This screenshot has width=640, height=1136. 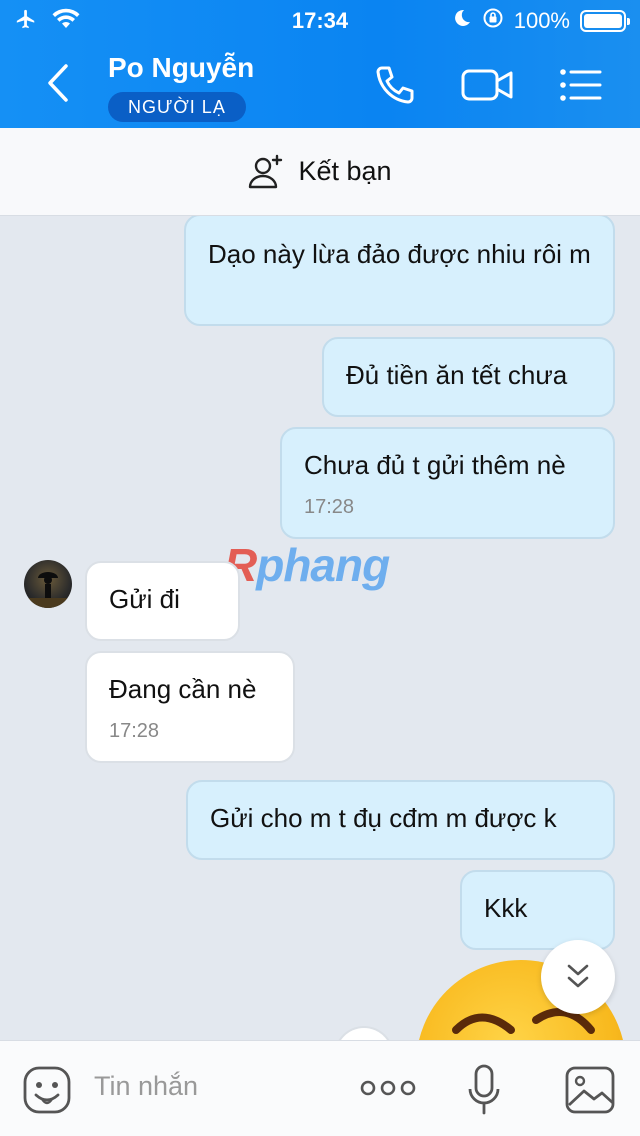 I want to click on message-text: Đang cần nè, so click(x=183, y=689).